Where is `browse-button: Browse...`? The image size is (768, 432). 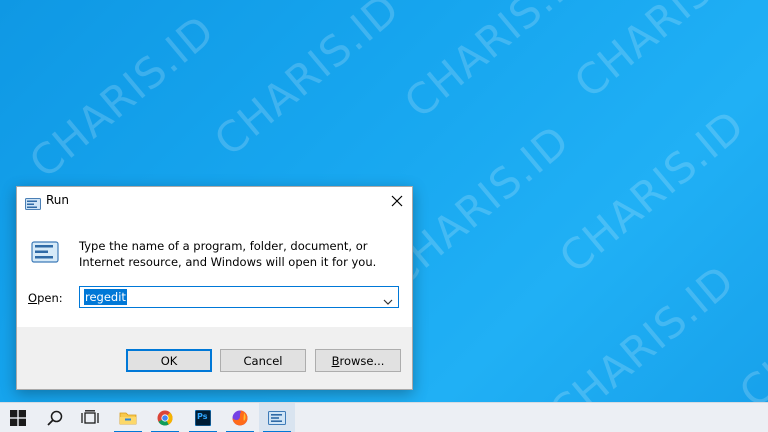 browse-button: Browse... is located at coordinates (358, 360).